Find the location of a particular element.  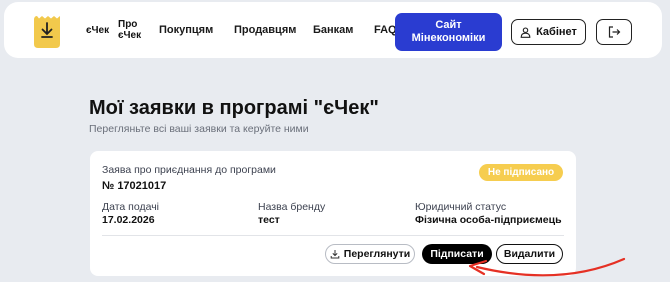

divider is located at coordinates (333, 235).